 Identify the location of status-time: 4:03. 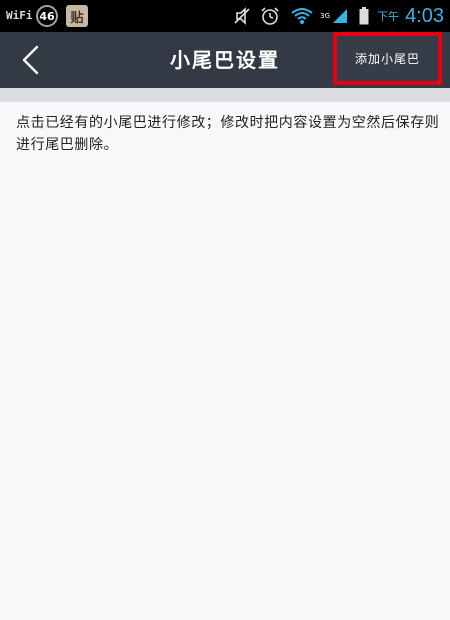
(424, 15).